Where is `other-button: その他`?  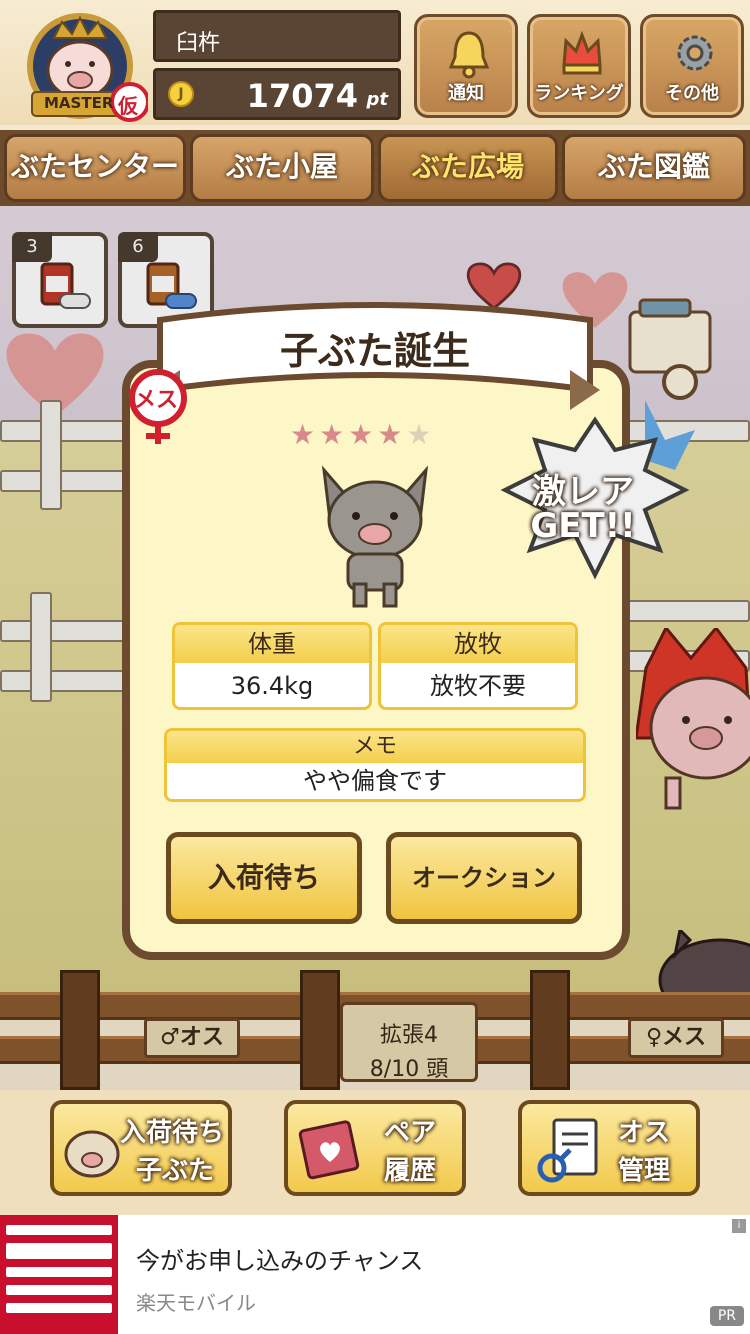
other-button: その他 is located at coordinates (692, 66).